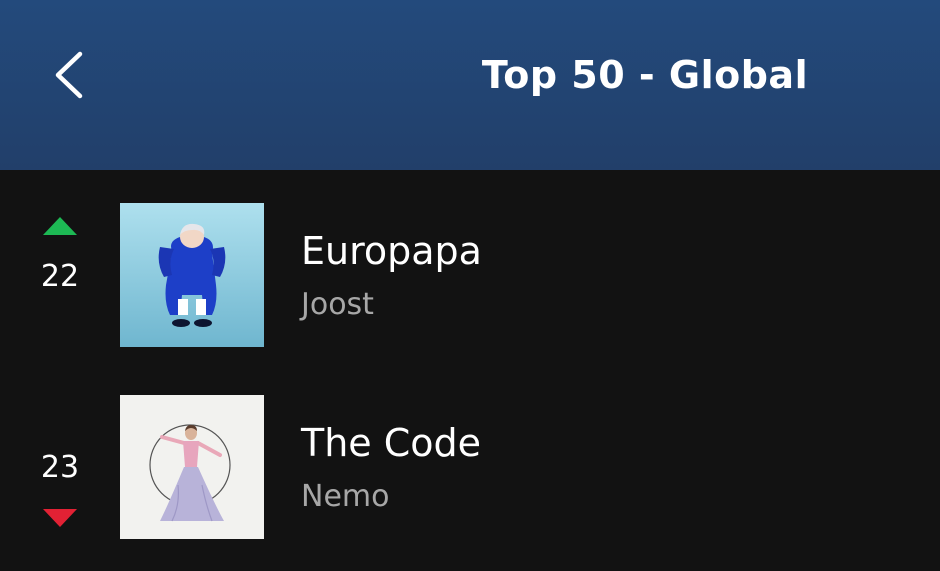  I want to click on rank-down-icon, so click(60, 518).